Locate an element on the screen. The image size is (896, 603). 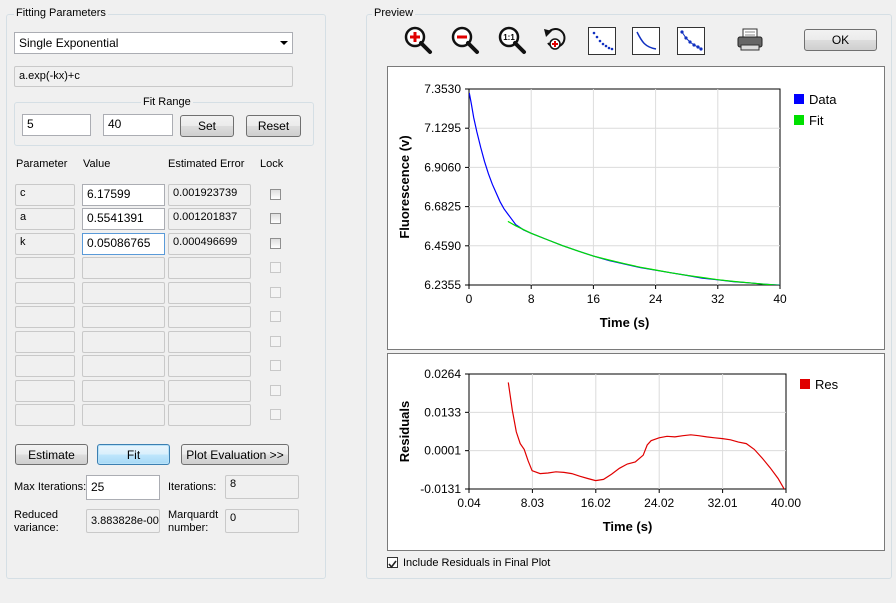
x-tick-label: 40 is located at coordinates (780, 299).